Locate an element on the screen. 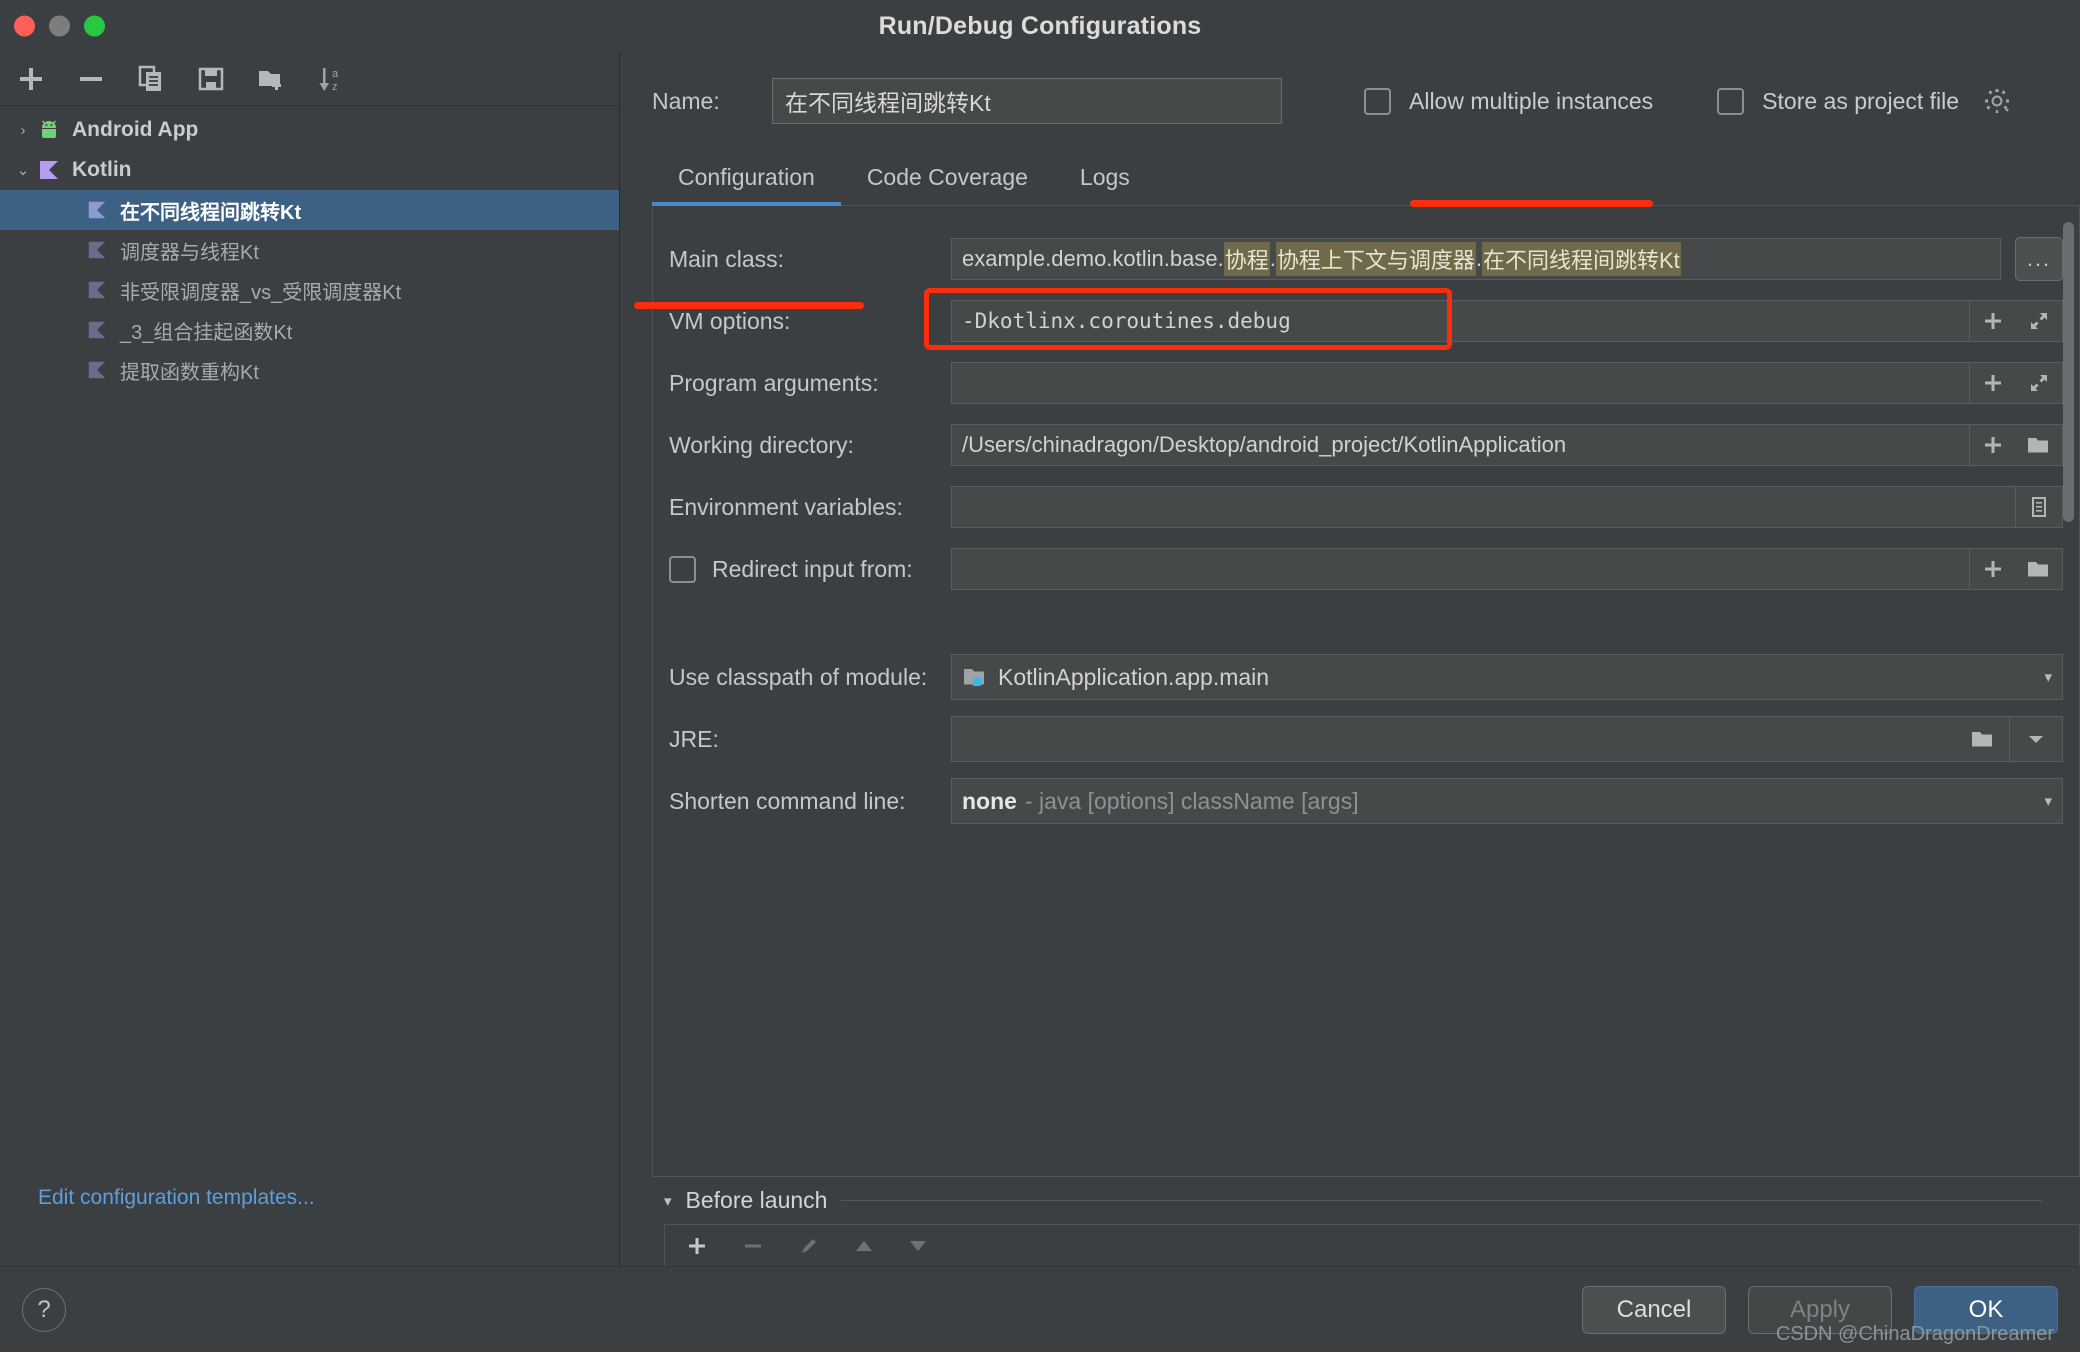 Image resolution: width=2080 pixels, height=1352 pixels. add-configuration-button is located at coordinates (31, 79).